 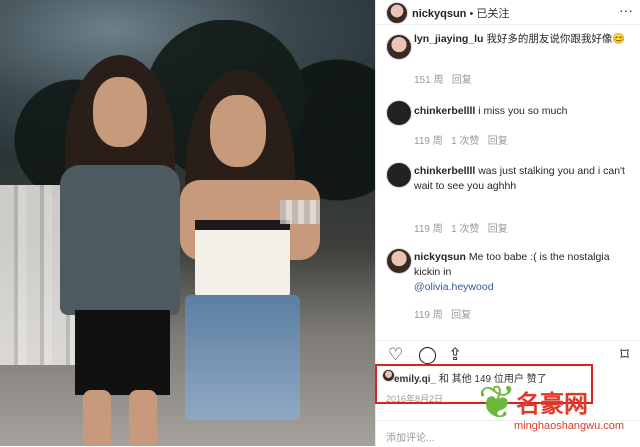 I want to click on comment-meta: 119 周 回复, so click(x=442, y=313).